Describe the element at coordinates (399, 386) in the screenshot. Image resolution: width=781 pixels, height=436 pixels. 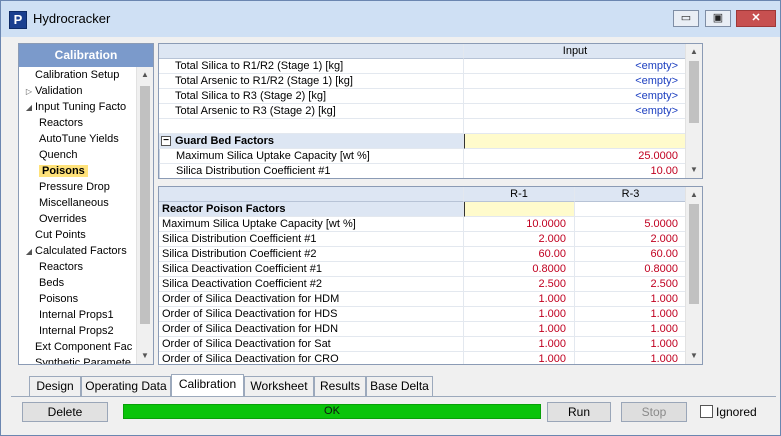
I see `tab-base-delta: Base Delta` at that location.